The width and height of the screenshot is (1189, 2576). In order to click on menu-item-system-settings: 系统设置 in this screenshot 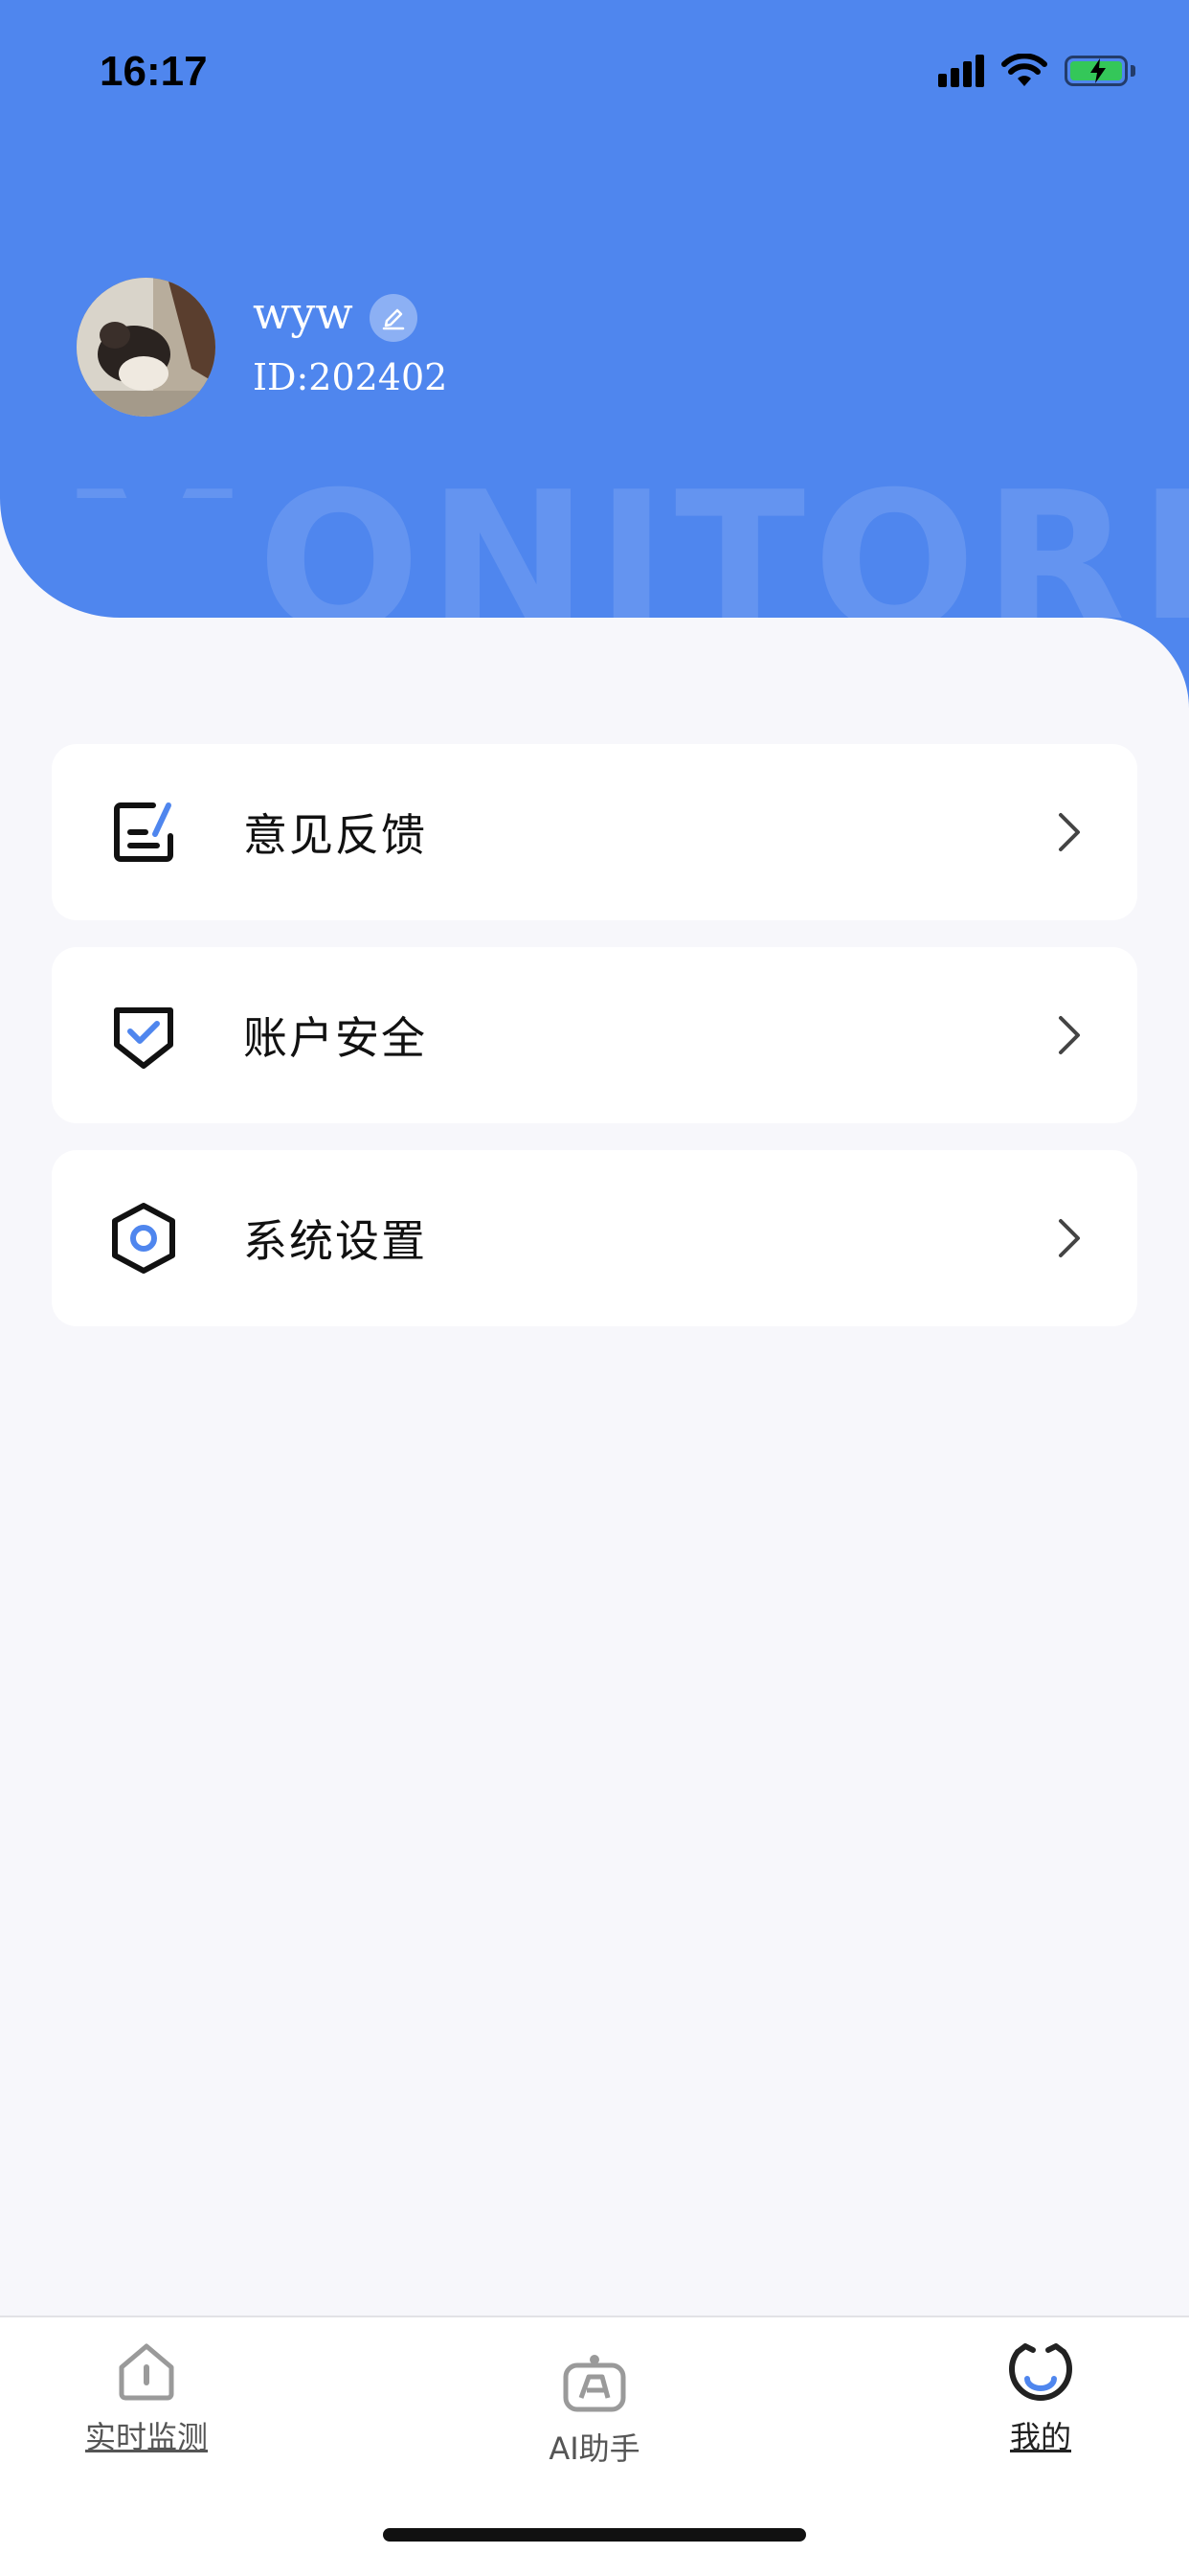, I will do `click(594, 1238)`.